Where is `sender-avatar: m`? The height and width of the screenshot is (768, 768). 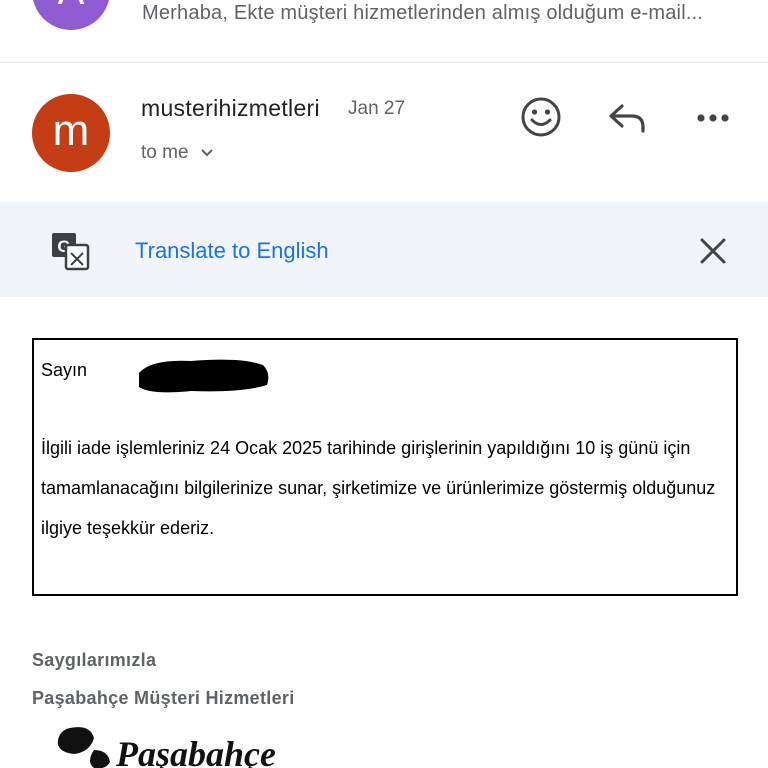 sender-avatar: m is located at coordinates (71, 133).